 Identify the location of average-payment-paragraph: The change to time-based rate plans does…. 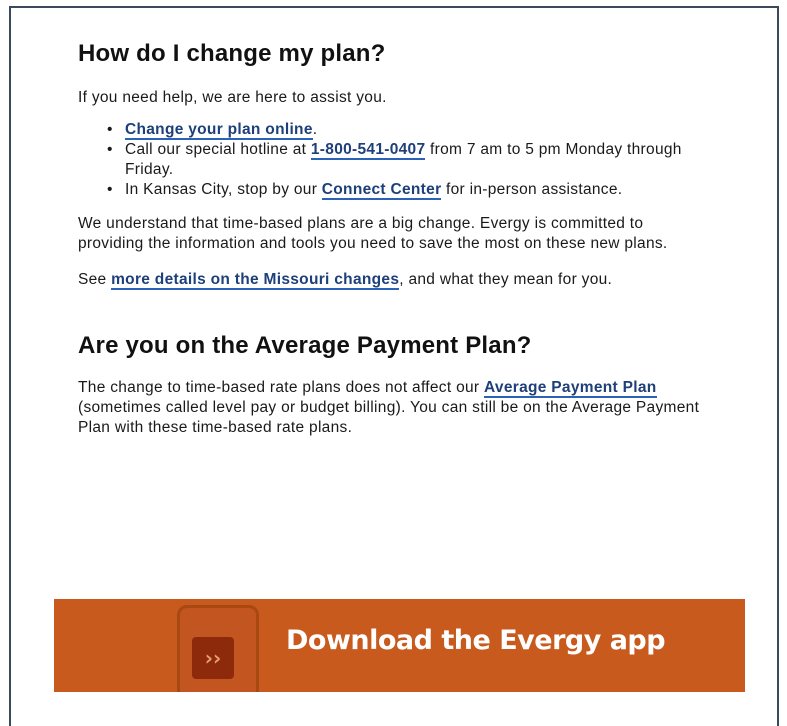
(393, 408).